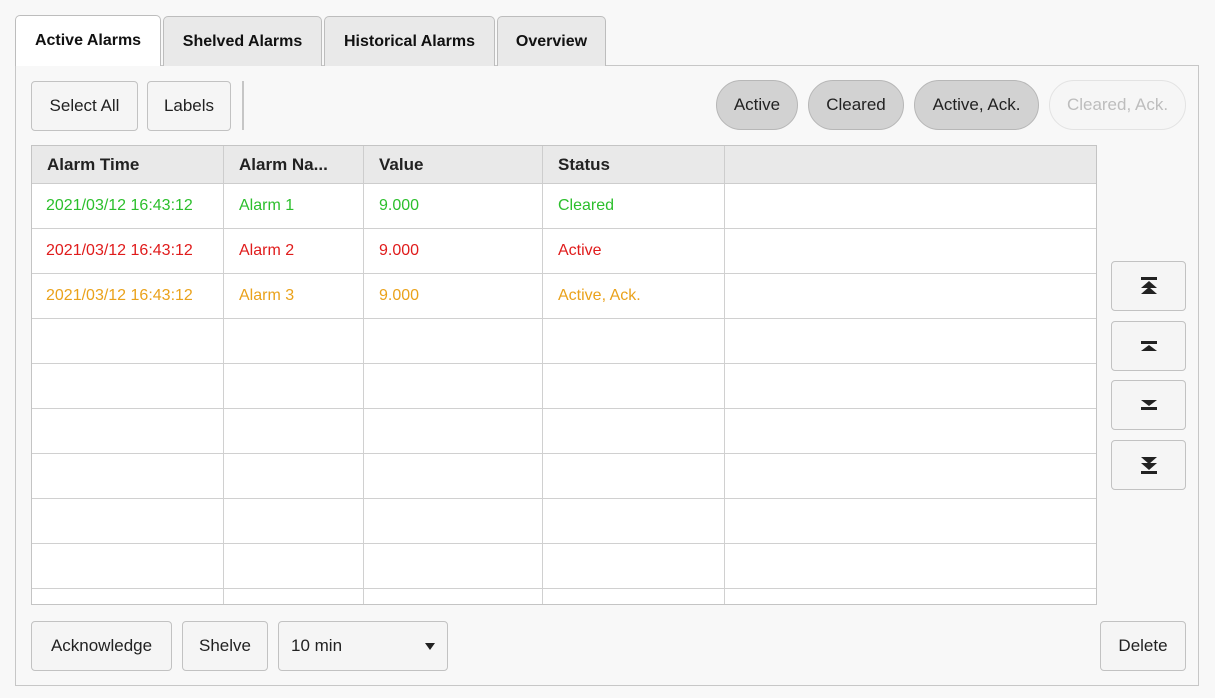 The height and width of the screenshot is (698, 1215). I want to click on acknowledge-button: Acknowledge, so click(101, 646).